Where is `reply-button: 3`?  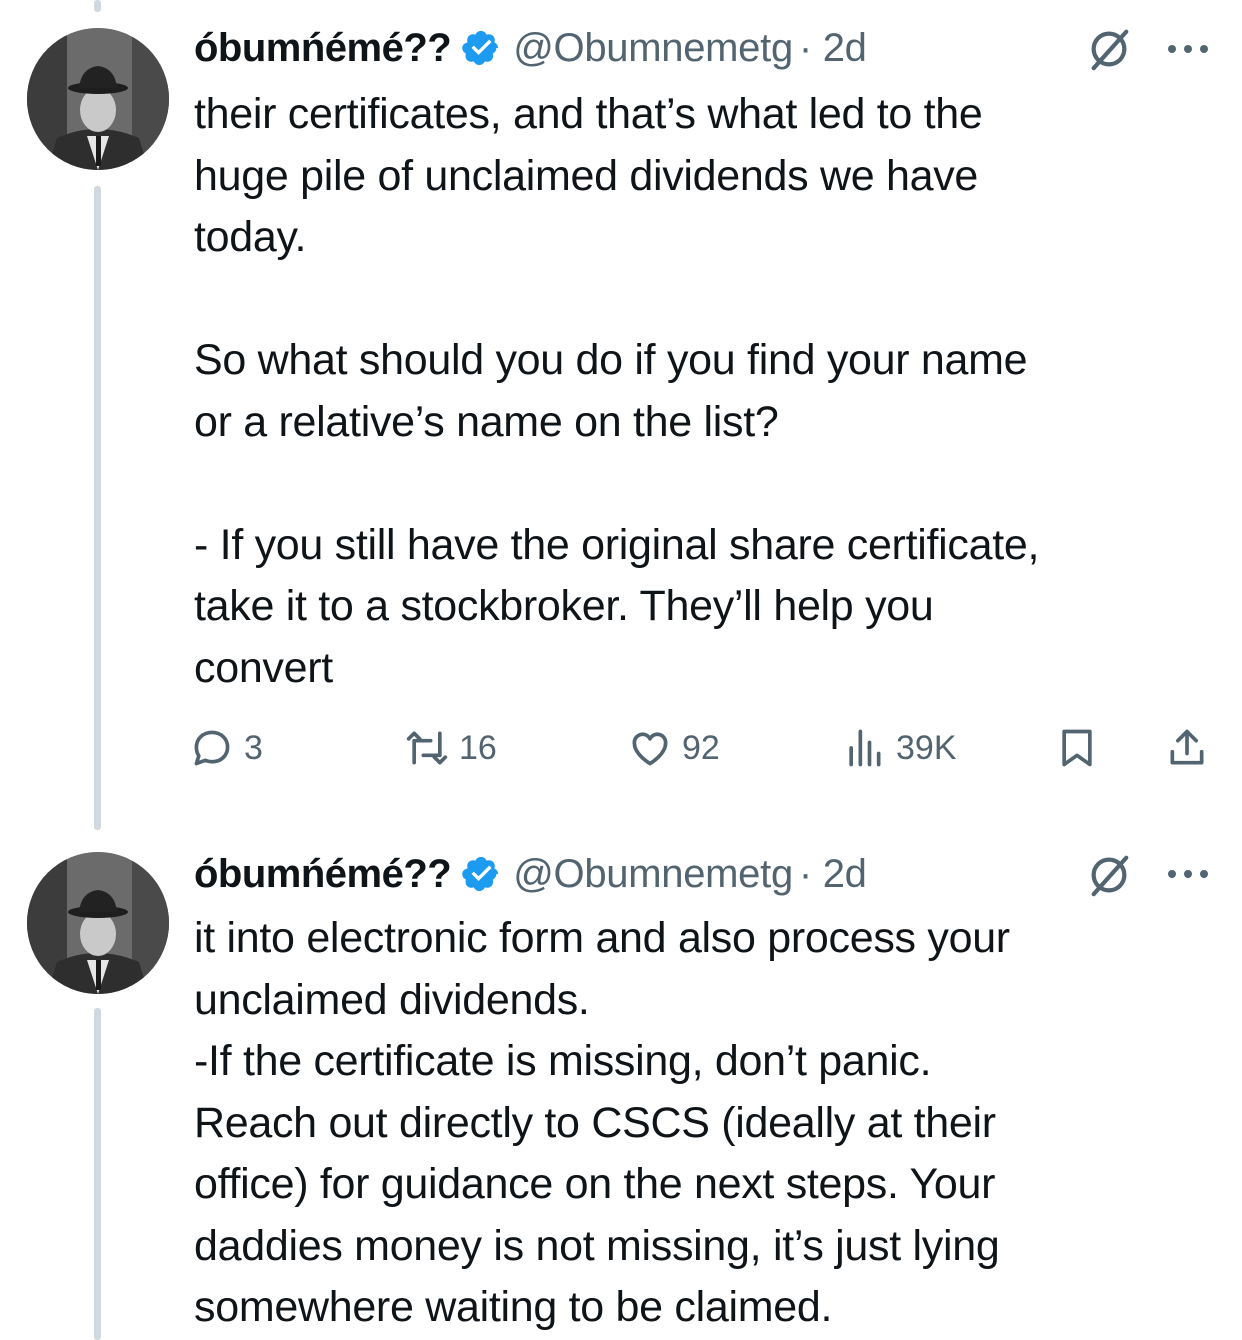
reply-button: 3 is located at coordinates (226, 748).